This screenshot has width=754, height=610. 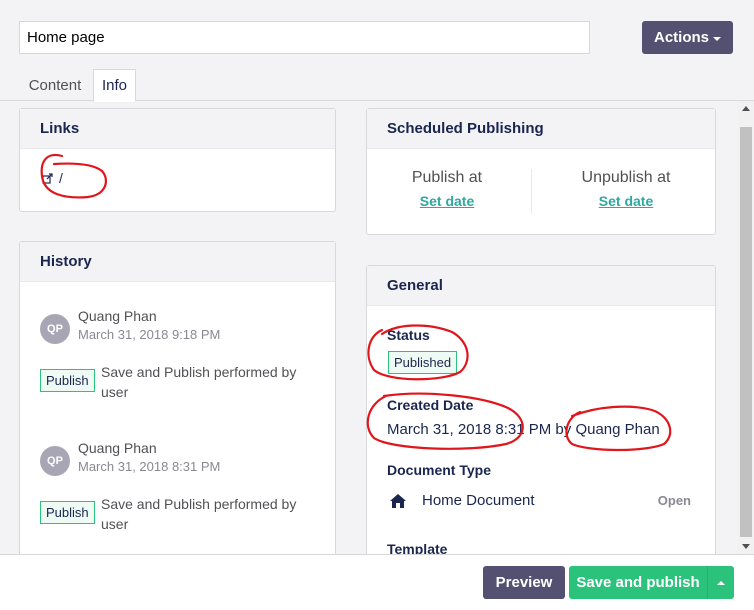 What do you see at coordinates (523, 429) in the screenshot?
I see `created-date-value: March 31, 2018 8:31 PM by Quang Phan` at bounding box center [523, 429].